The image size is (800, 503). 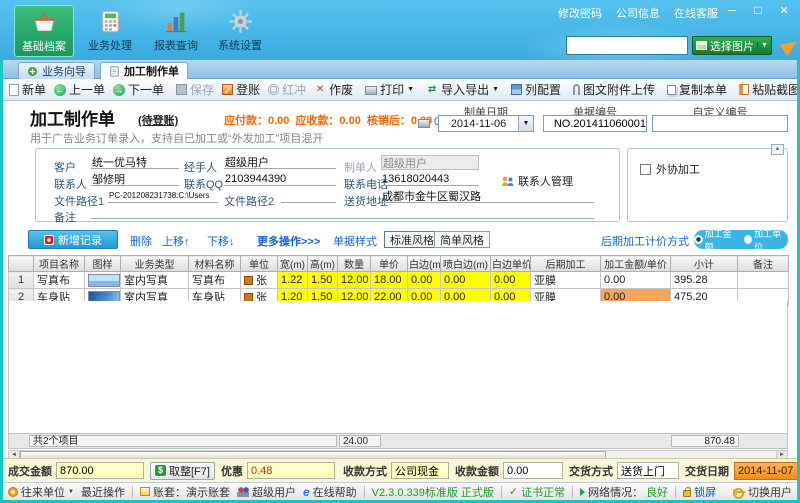 What do you see at coordinates (670, 169) in the screenshot?
I see `outsource-checkbox-row: 外协加工` at bounding box center [670, 169].